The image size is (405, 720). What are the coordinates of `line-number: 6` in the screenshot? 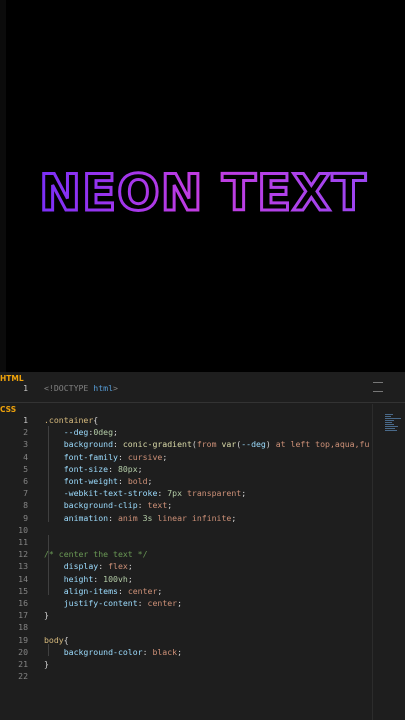 It's located at (25, 481).